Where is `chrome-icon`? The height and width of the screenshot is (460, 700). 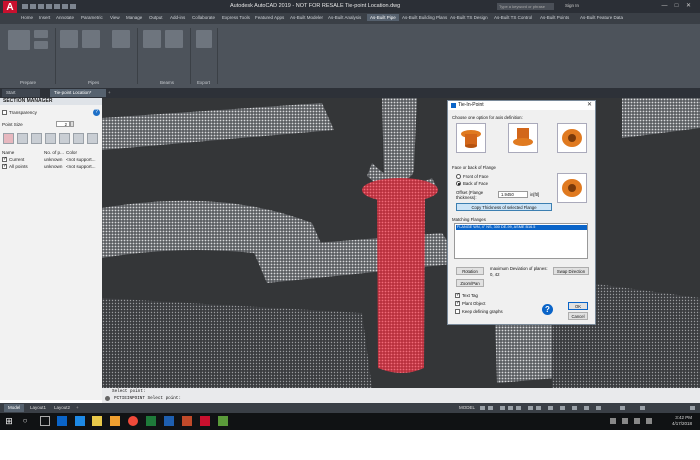
chrome-icon is located at coordinates (133, 421).